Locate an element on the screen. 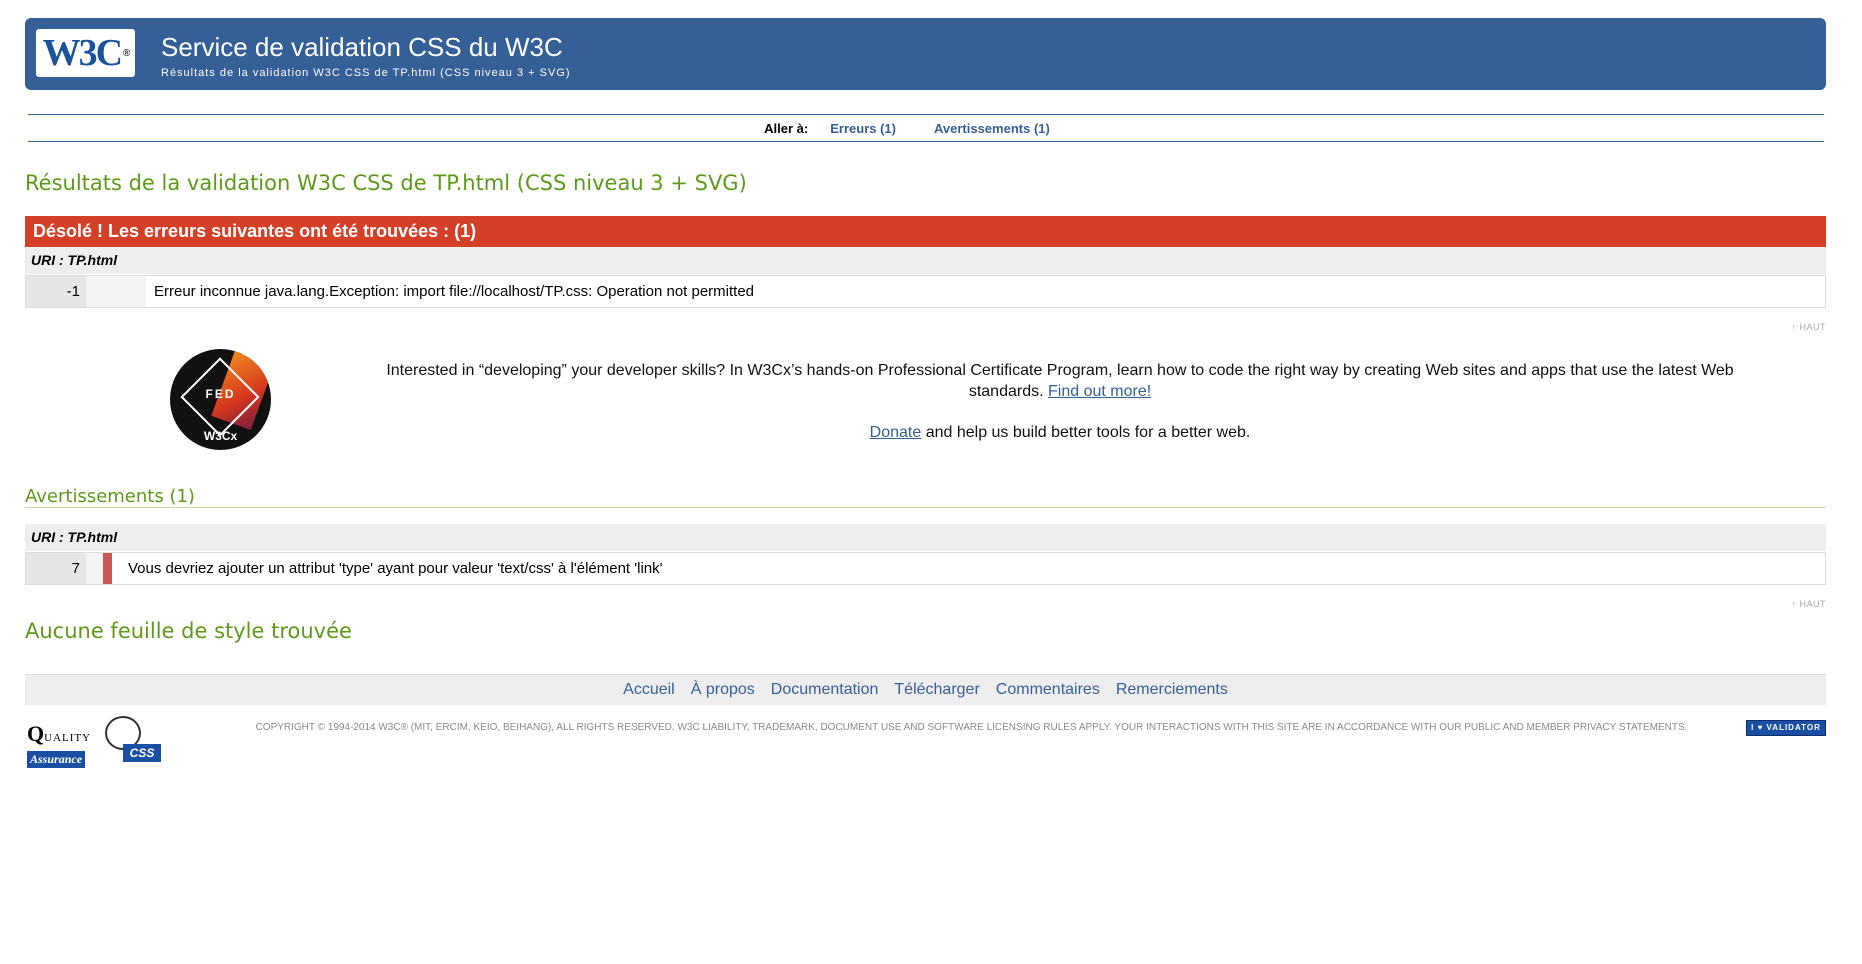  qa-uality: UALITY is located at coordinates (68, 738).